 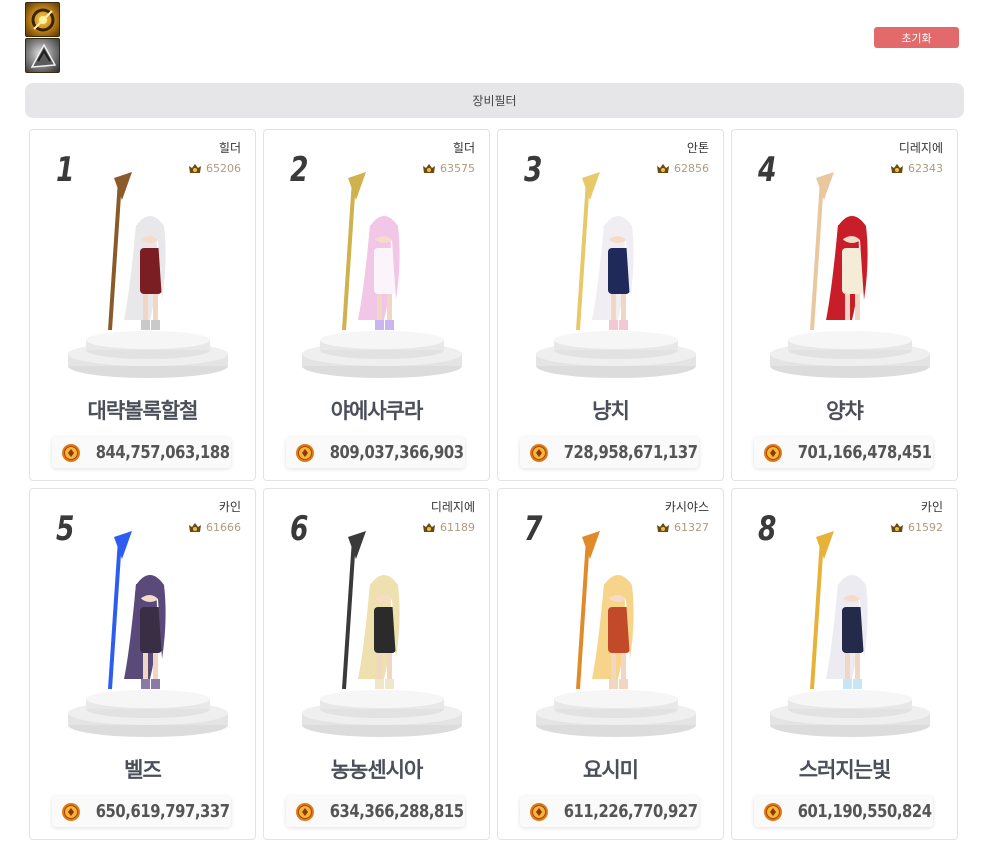 I want to click on ranking-card: 6 디레지에 61189 농농센시아 634,366,288,815, so click(x=376, y=664).